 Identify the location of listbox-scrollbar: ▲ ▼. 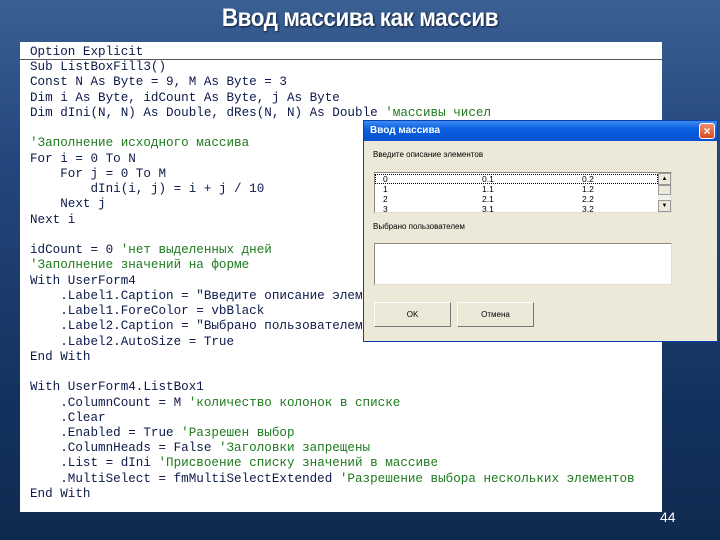
(664, 192).